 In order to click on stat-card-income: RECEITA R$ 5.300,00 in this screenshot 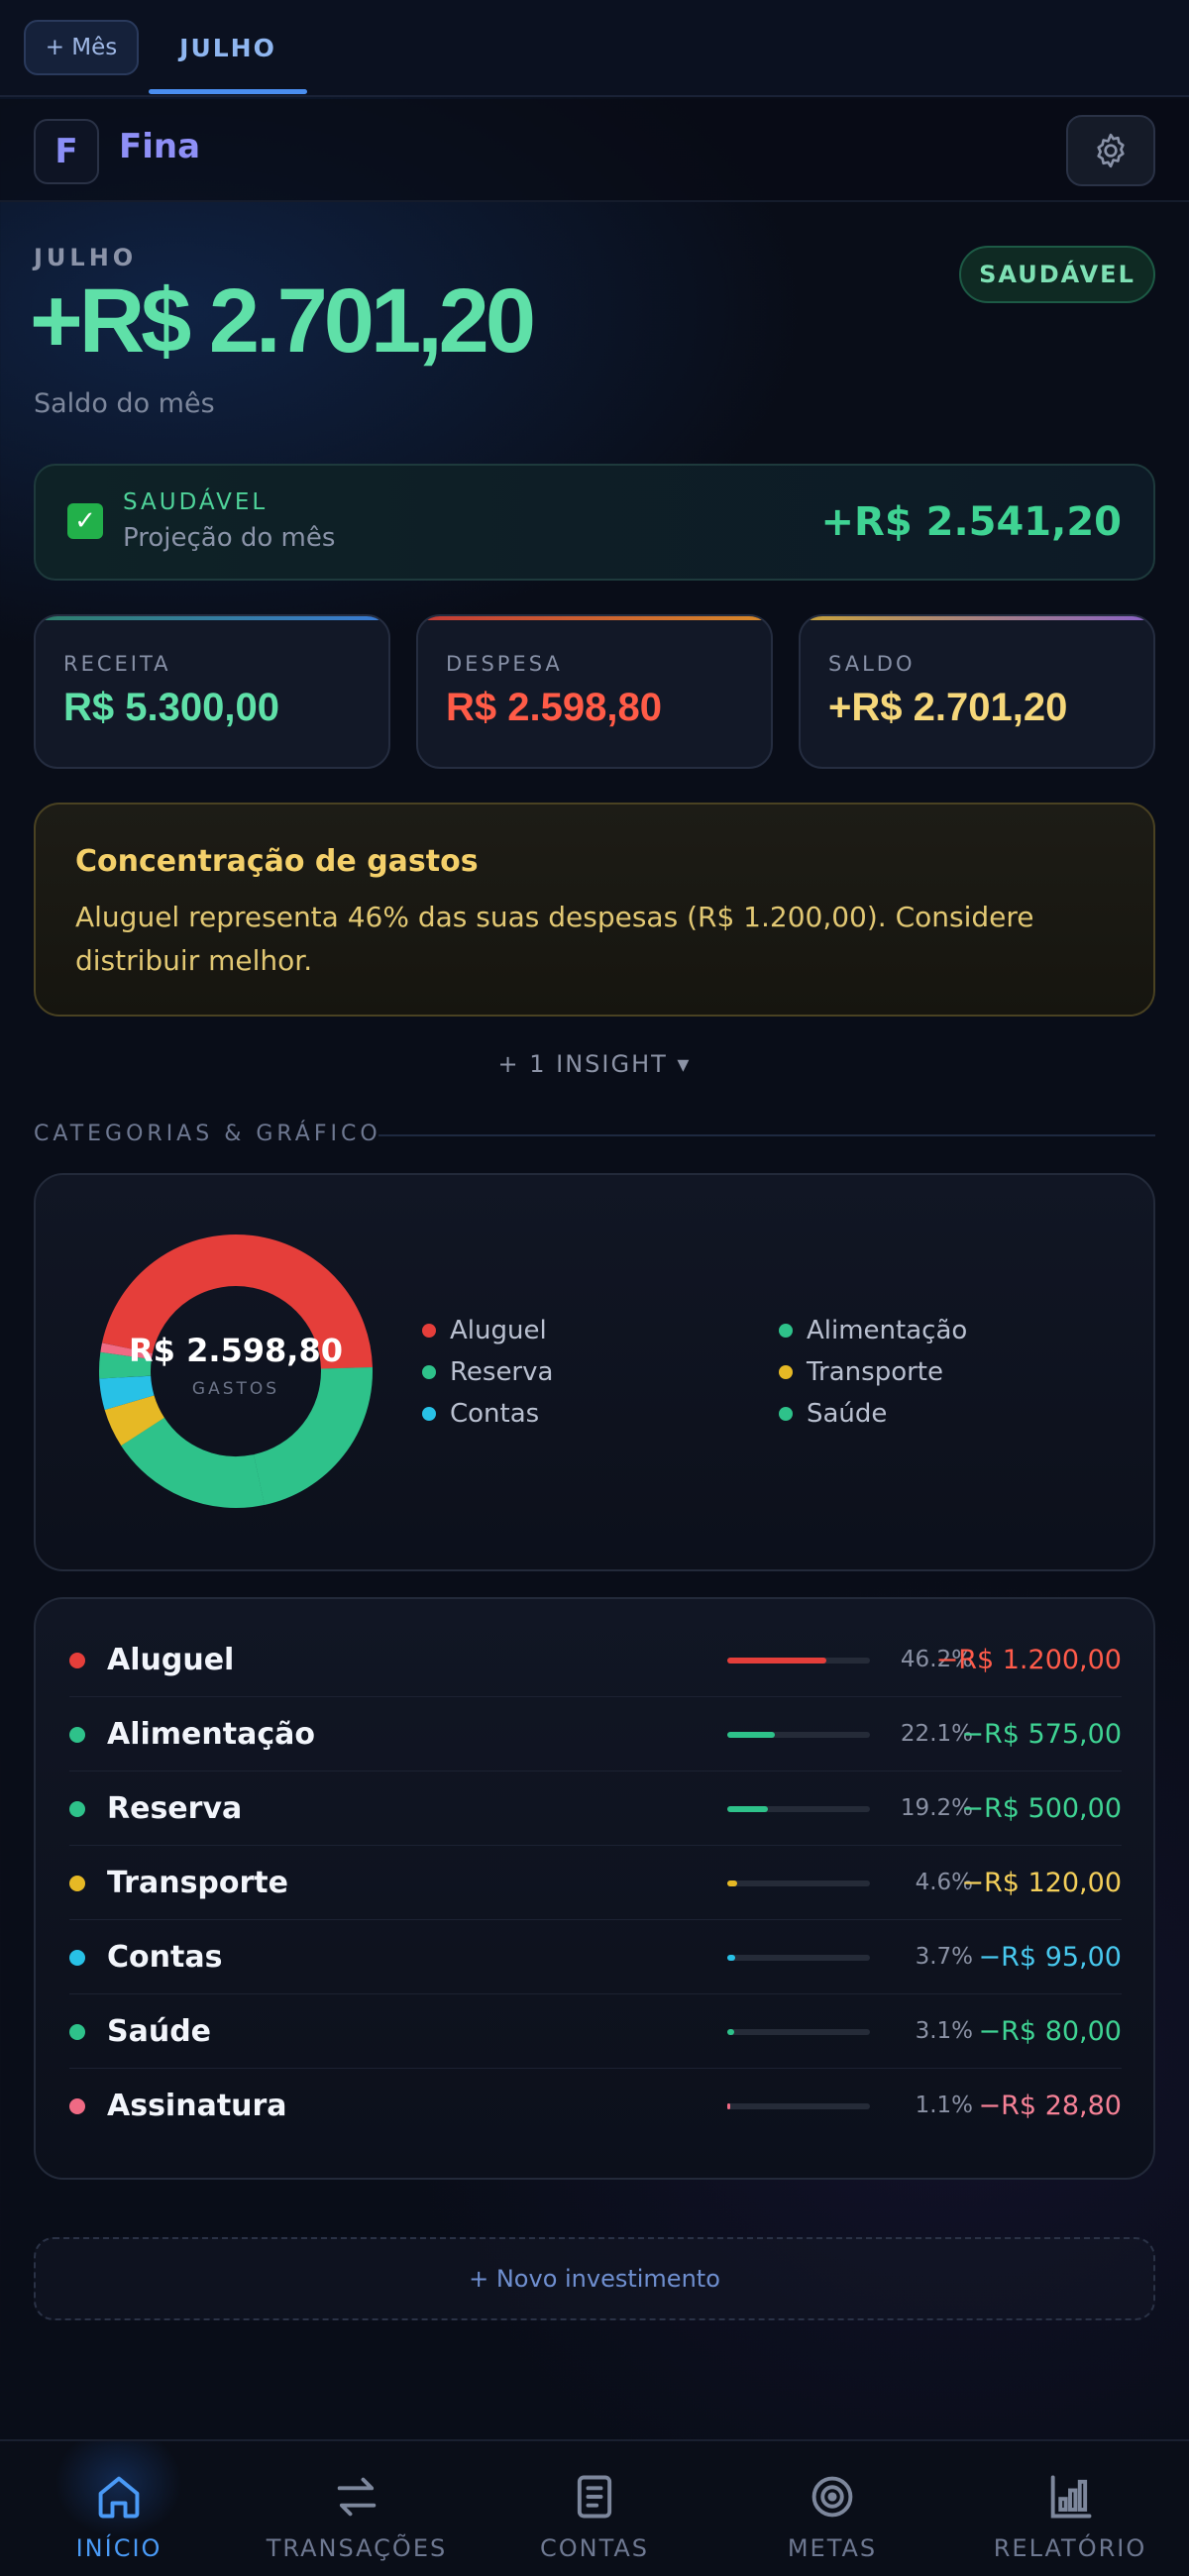, I will do `click(212, 692)`.